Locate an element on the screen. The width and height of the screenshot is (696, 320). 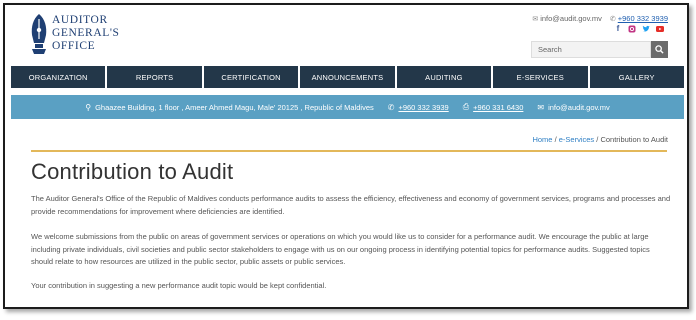
twitter-icon is located at coordinates (646, 29).